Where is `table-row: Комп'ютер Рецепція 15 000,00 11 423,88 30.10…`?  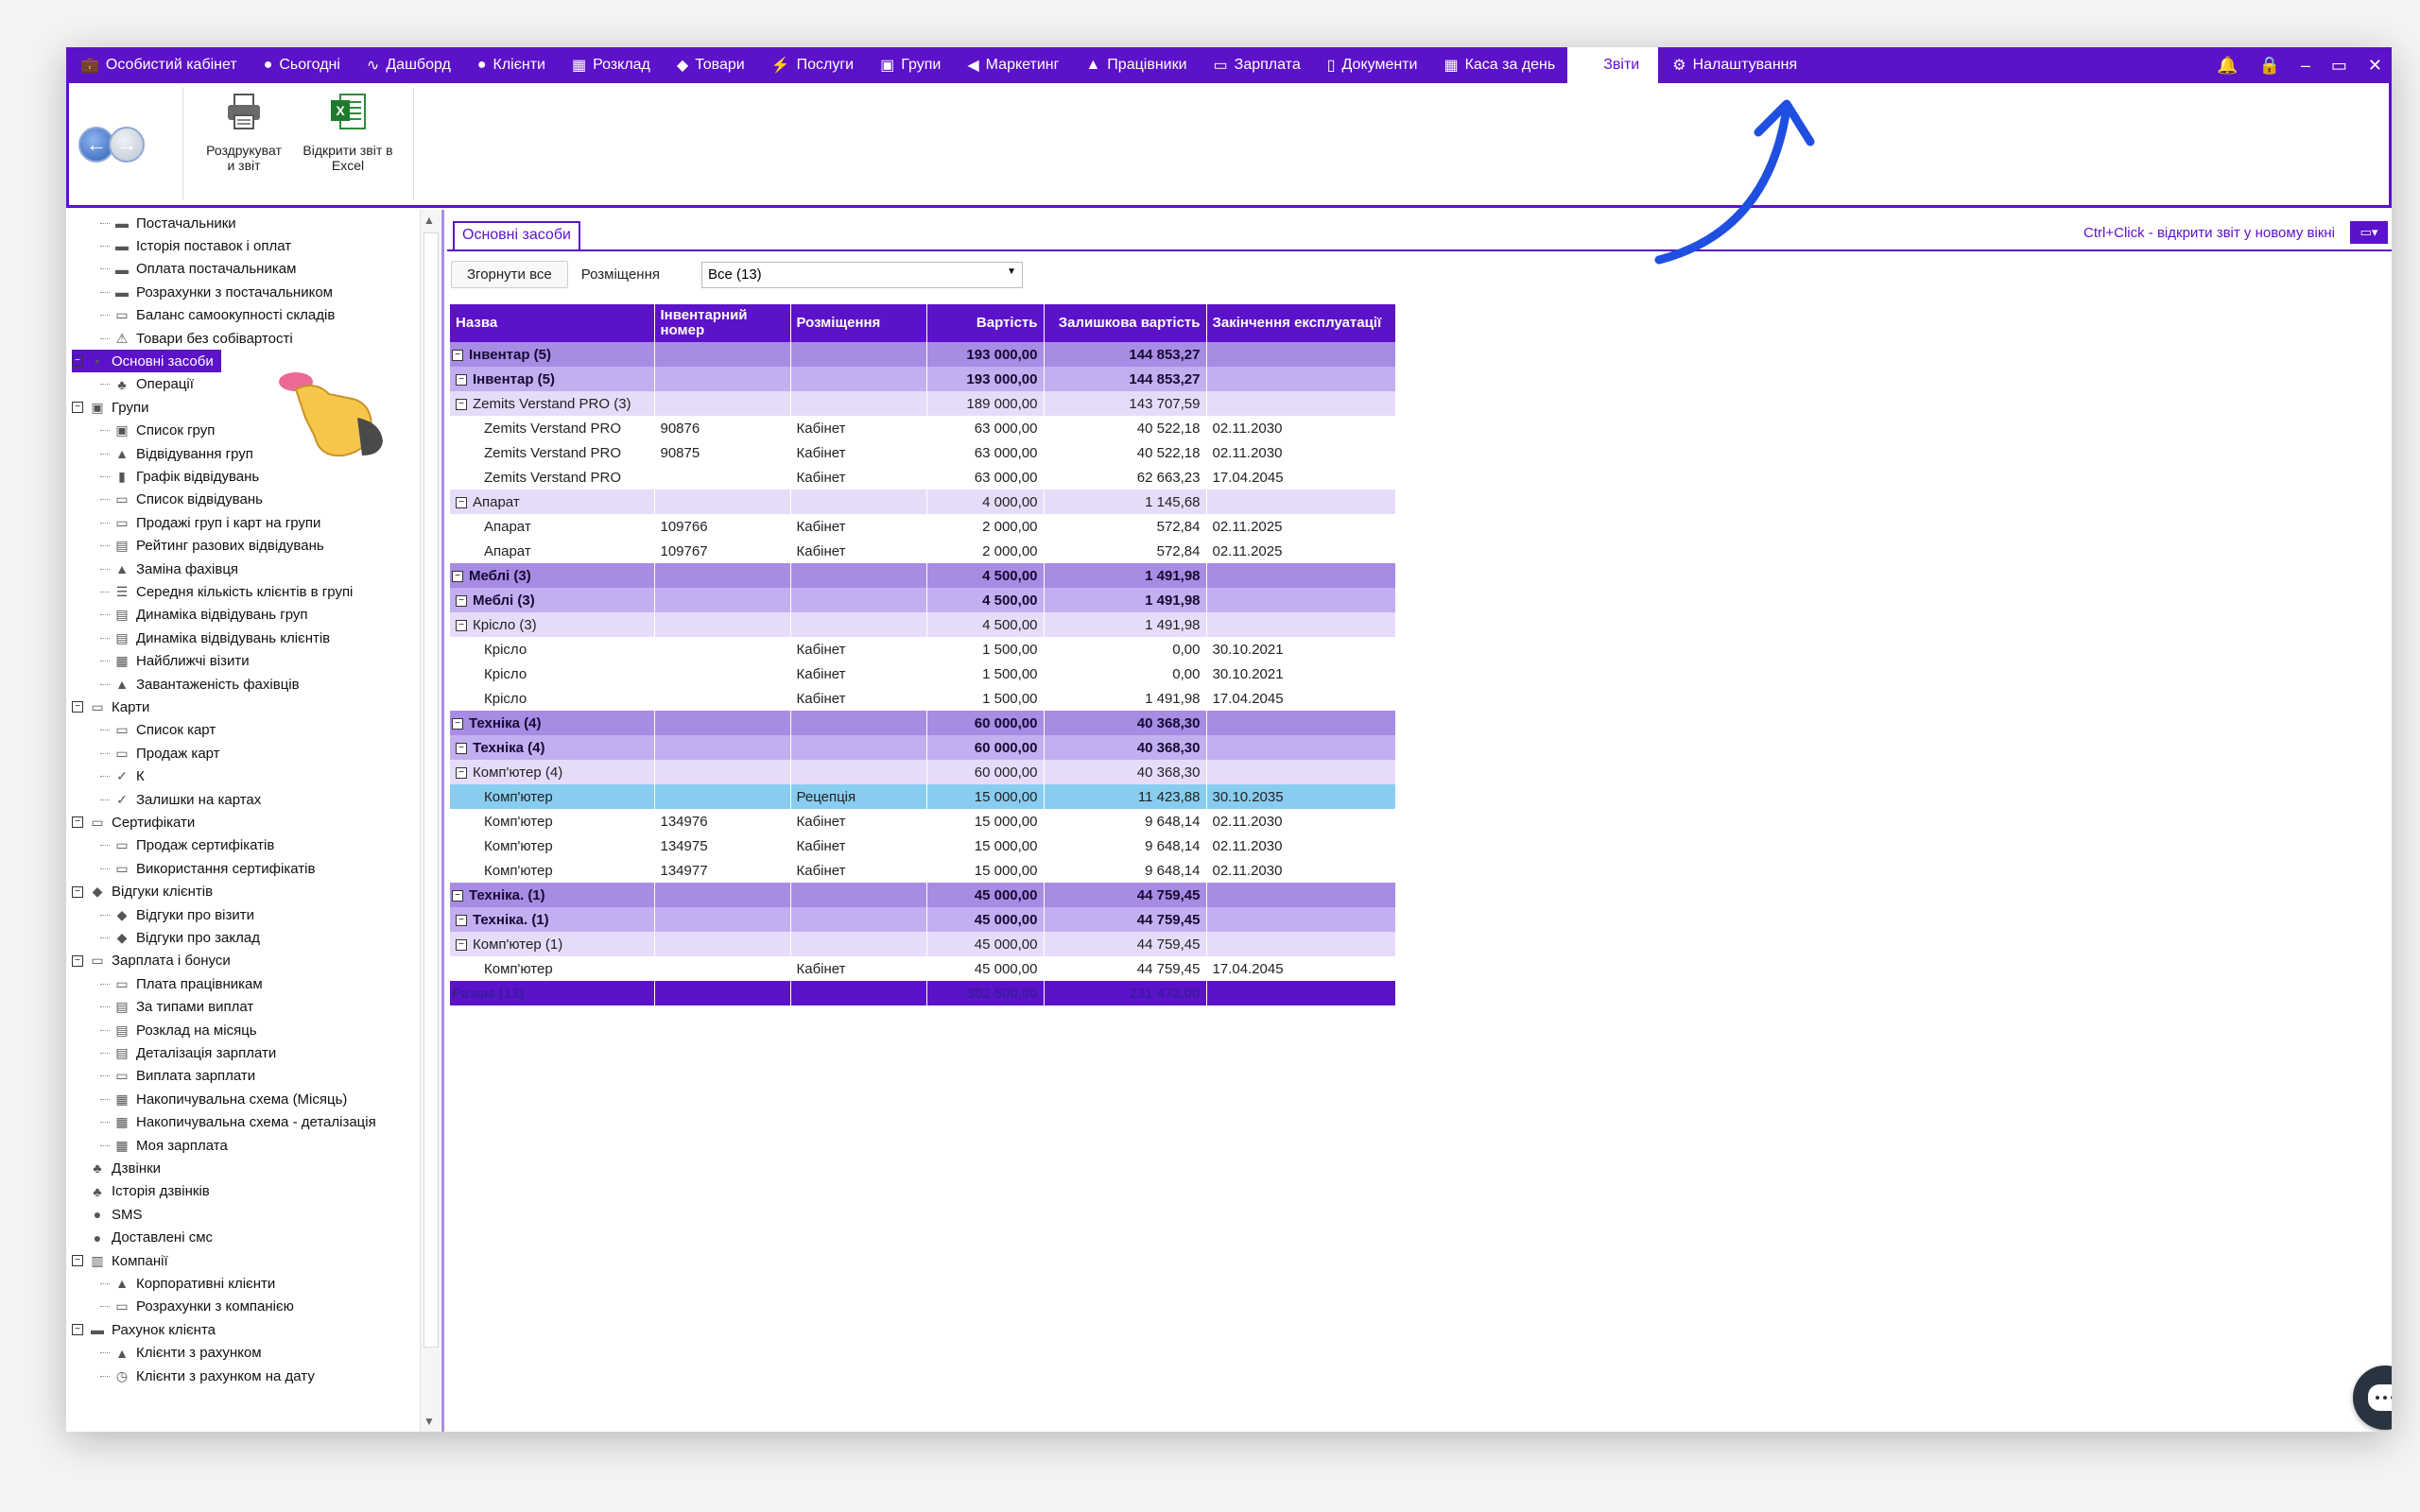 table-row: Комп'ютер Рецепція 15 000,00 11 423,88 30.10… is located at coordinates (923, 796).